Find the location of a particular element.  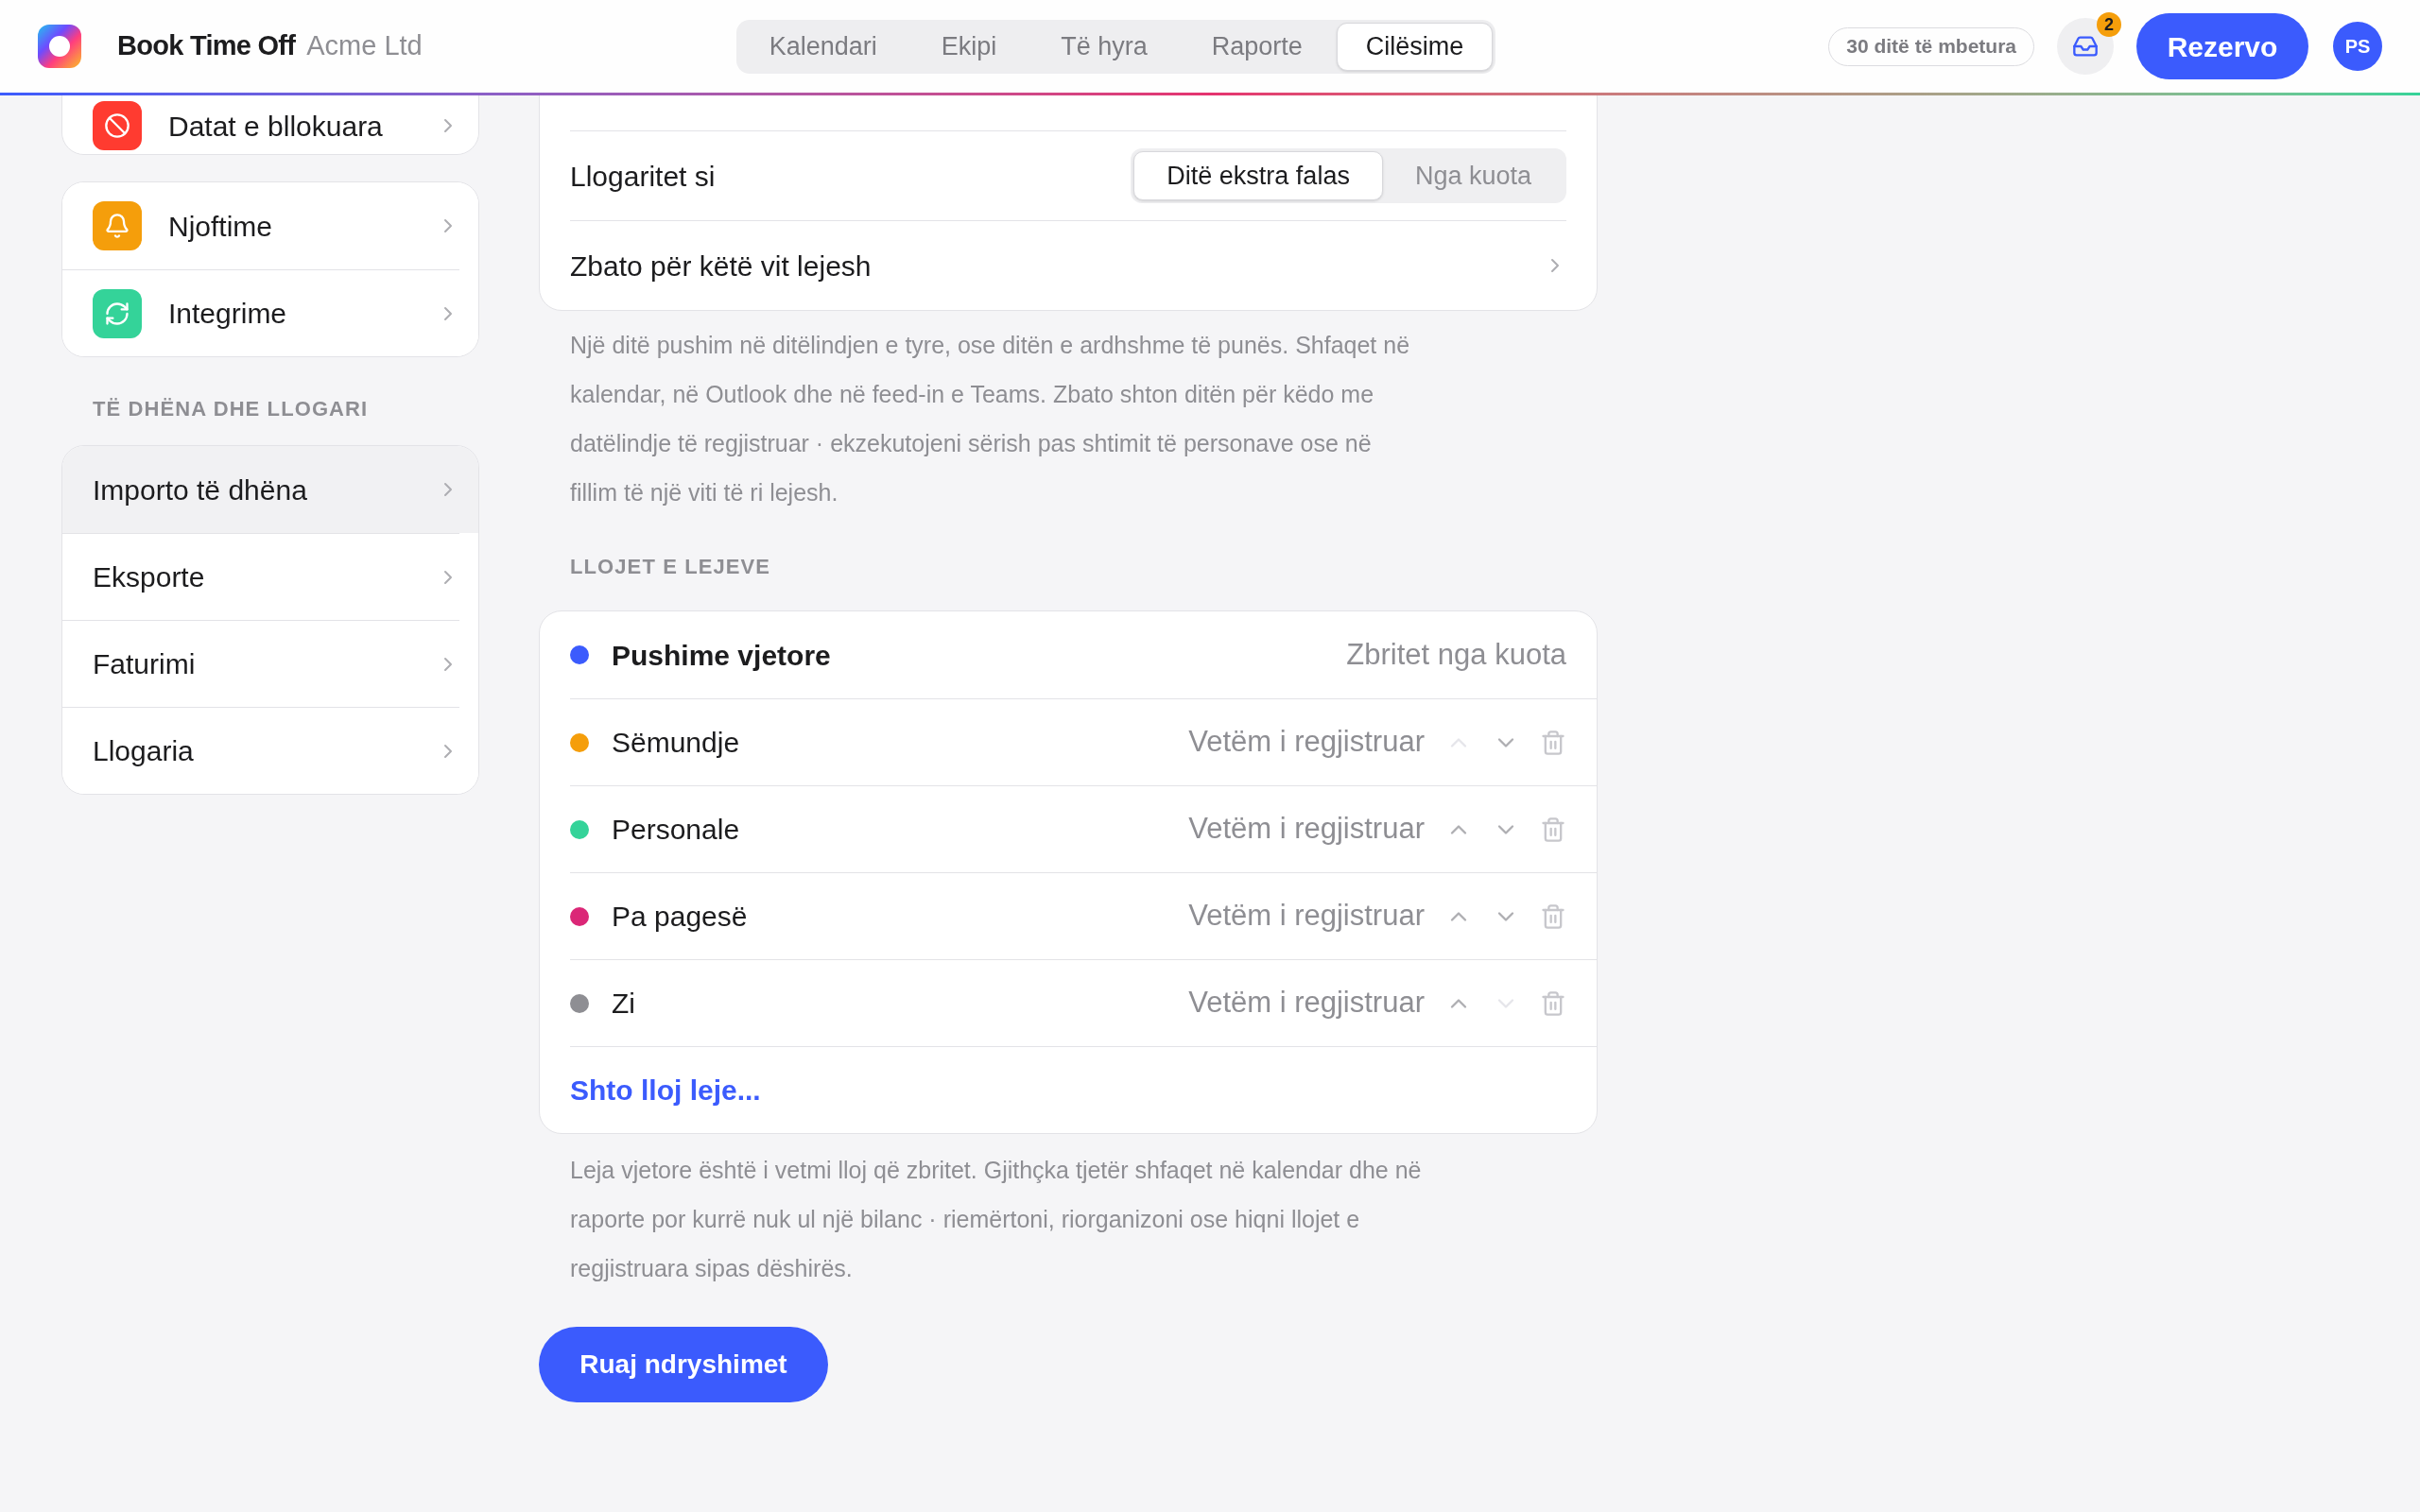

item-label: Llogaria is located at coordinates (144, 751).